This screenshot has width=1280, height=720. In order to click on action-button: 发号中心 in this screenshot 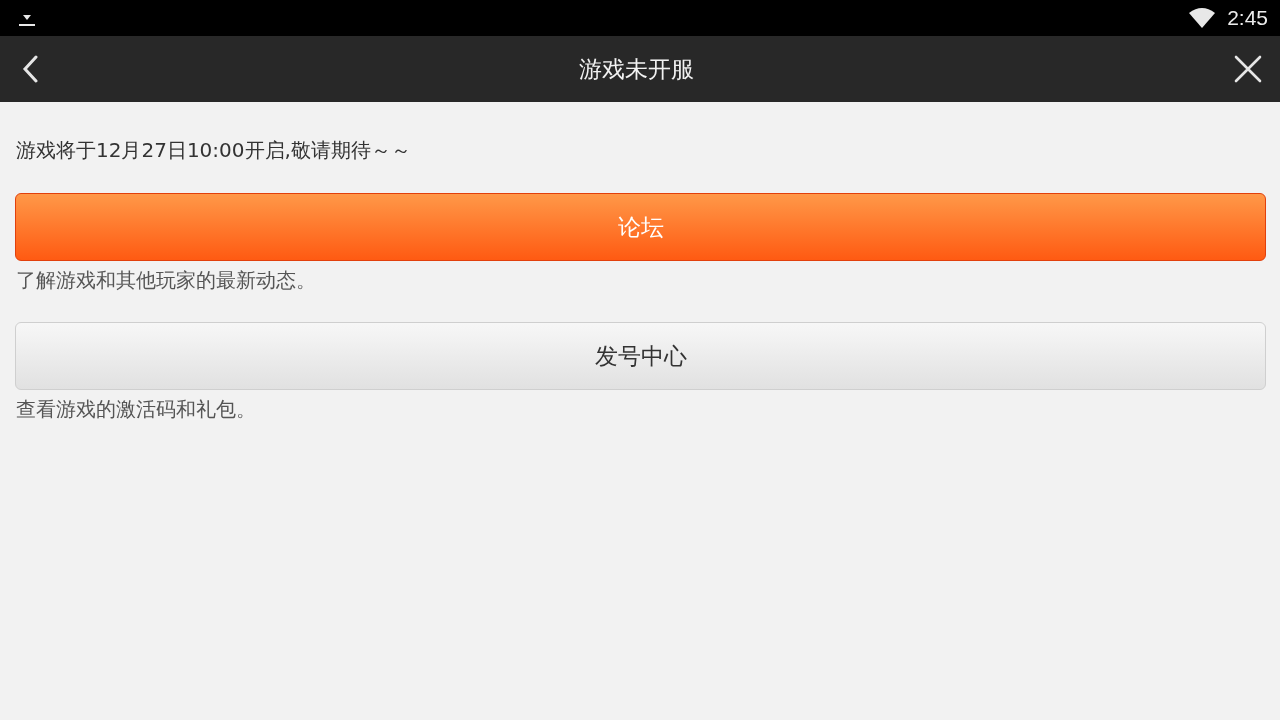, I will do `click(640, 356)`.